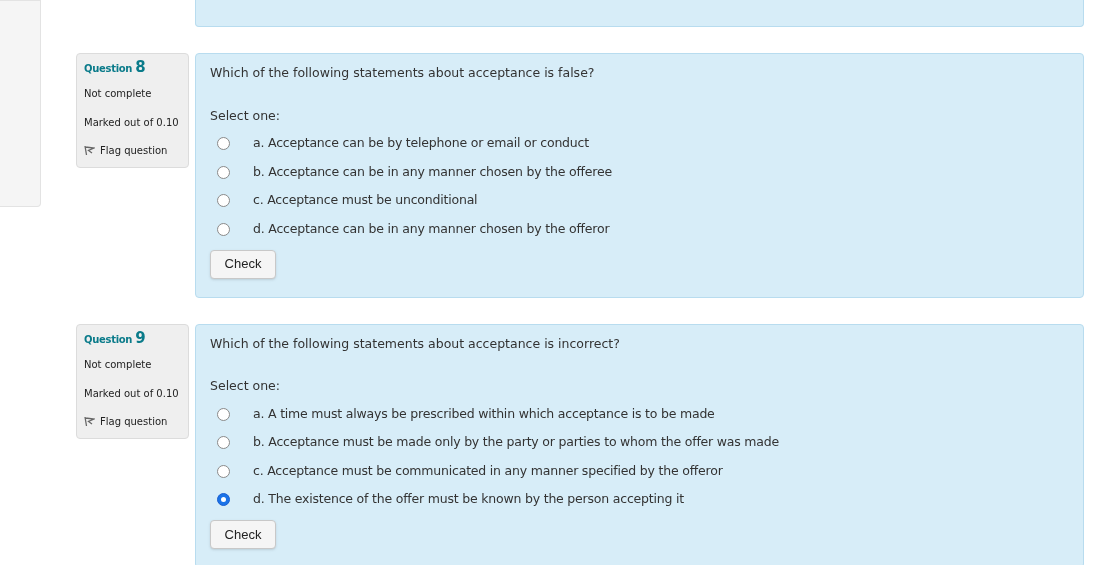  Describe the element at coordinates (365, 200) in the screenshot. I see `option-text: c. Acceptance must be unconditional` at that location.